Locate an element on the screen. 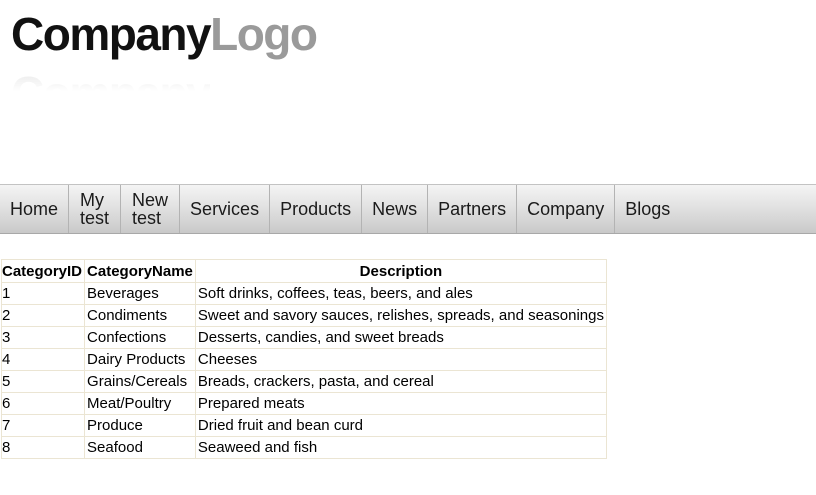 The width and height of the screenshot is (816, 495). table-row: 7 Produce Dried fruit and bean curd is located at coordinates (303, 425).